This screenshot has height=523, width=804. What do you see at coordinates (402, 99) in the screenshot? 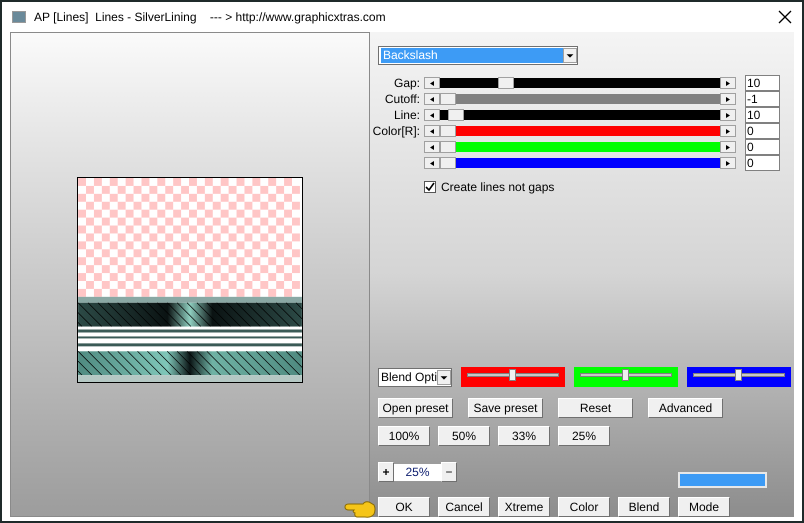
I see `slider-label: Cutoff:` at bounding box center [402, 99].